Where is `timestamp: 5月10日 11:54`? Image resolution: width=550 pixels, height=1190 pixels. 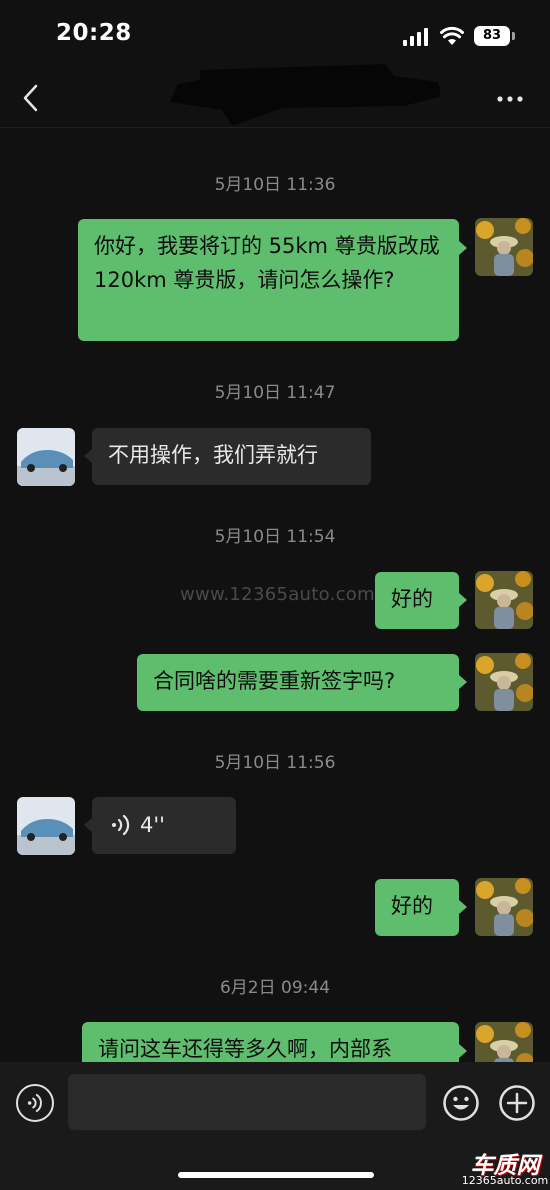
timestamp: 5月10日 11:54 is located at coordinates (275, 537).